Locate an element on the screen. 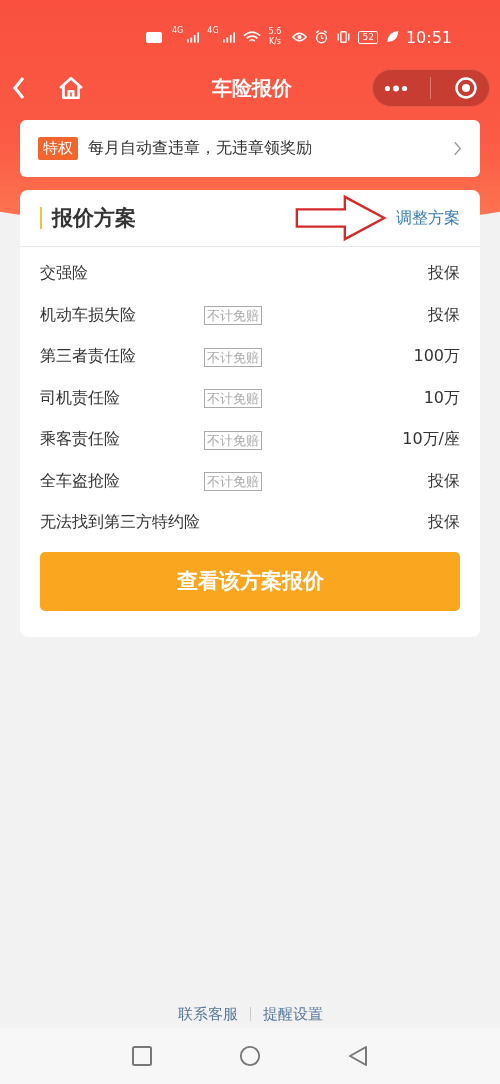 This screenshot has height=1084, width=500. close-icon is located at coordinates (465, 88).